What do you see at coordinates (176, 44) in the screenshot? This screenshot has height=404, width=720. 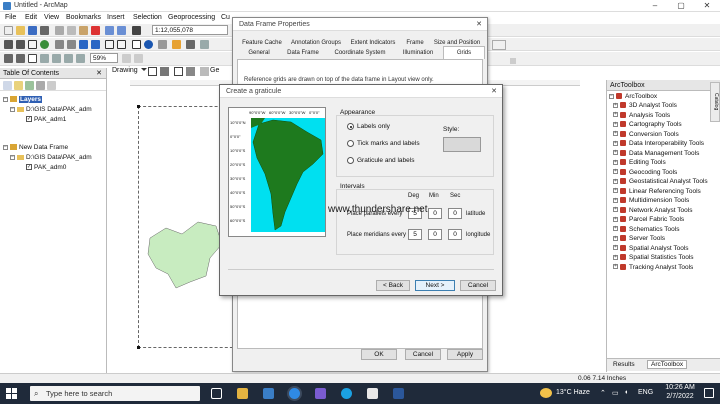 I see `measure-icon` at bounding box center [176, 44].